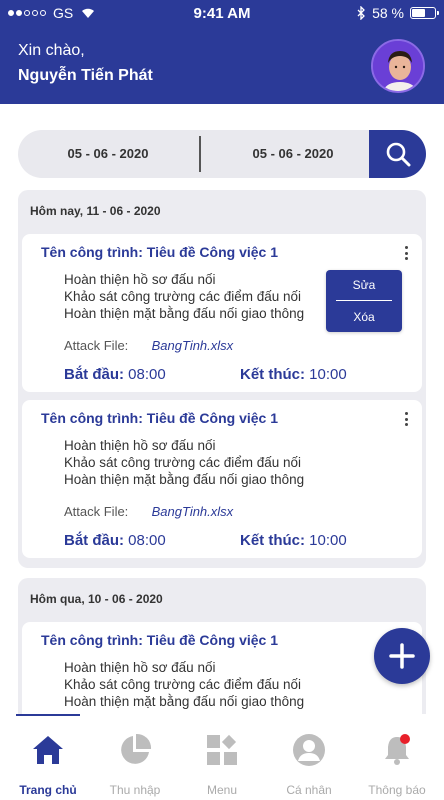  What do you see at coordinates (222, 749) in the screenshot?
I see `grid-icon` at bounding box center [222, 749].